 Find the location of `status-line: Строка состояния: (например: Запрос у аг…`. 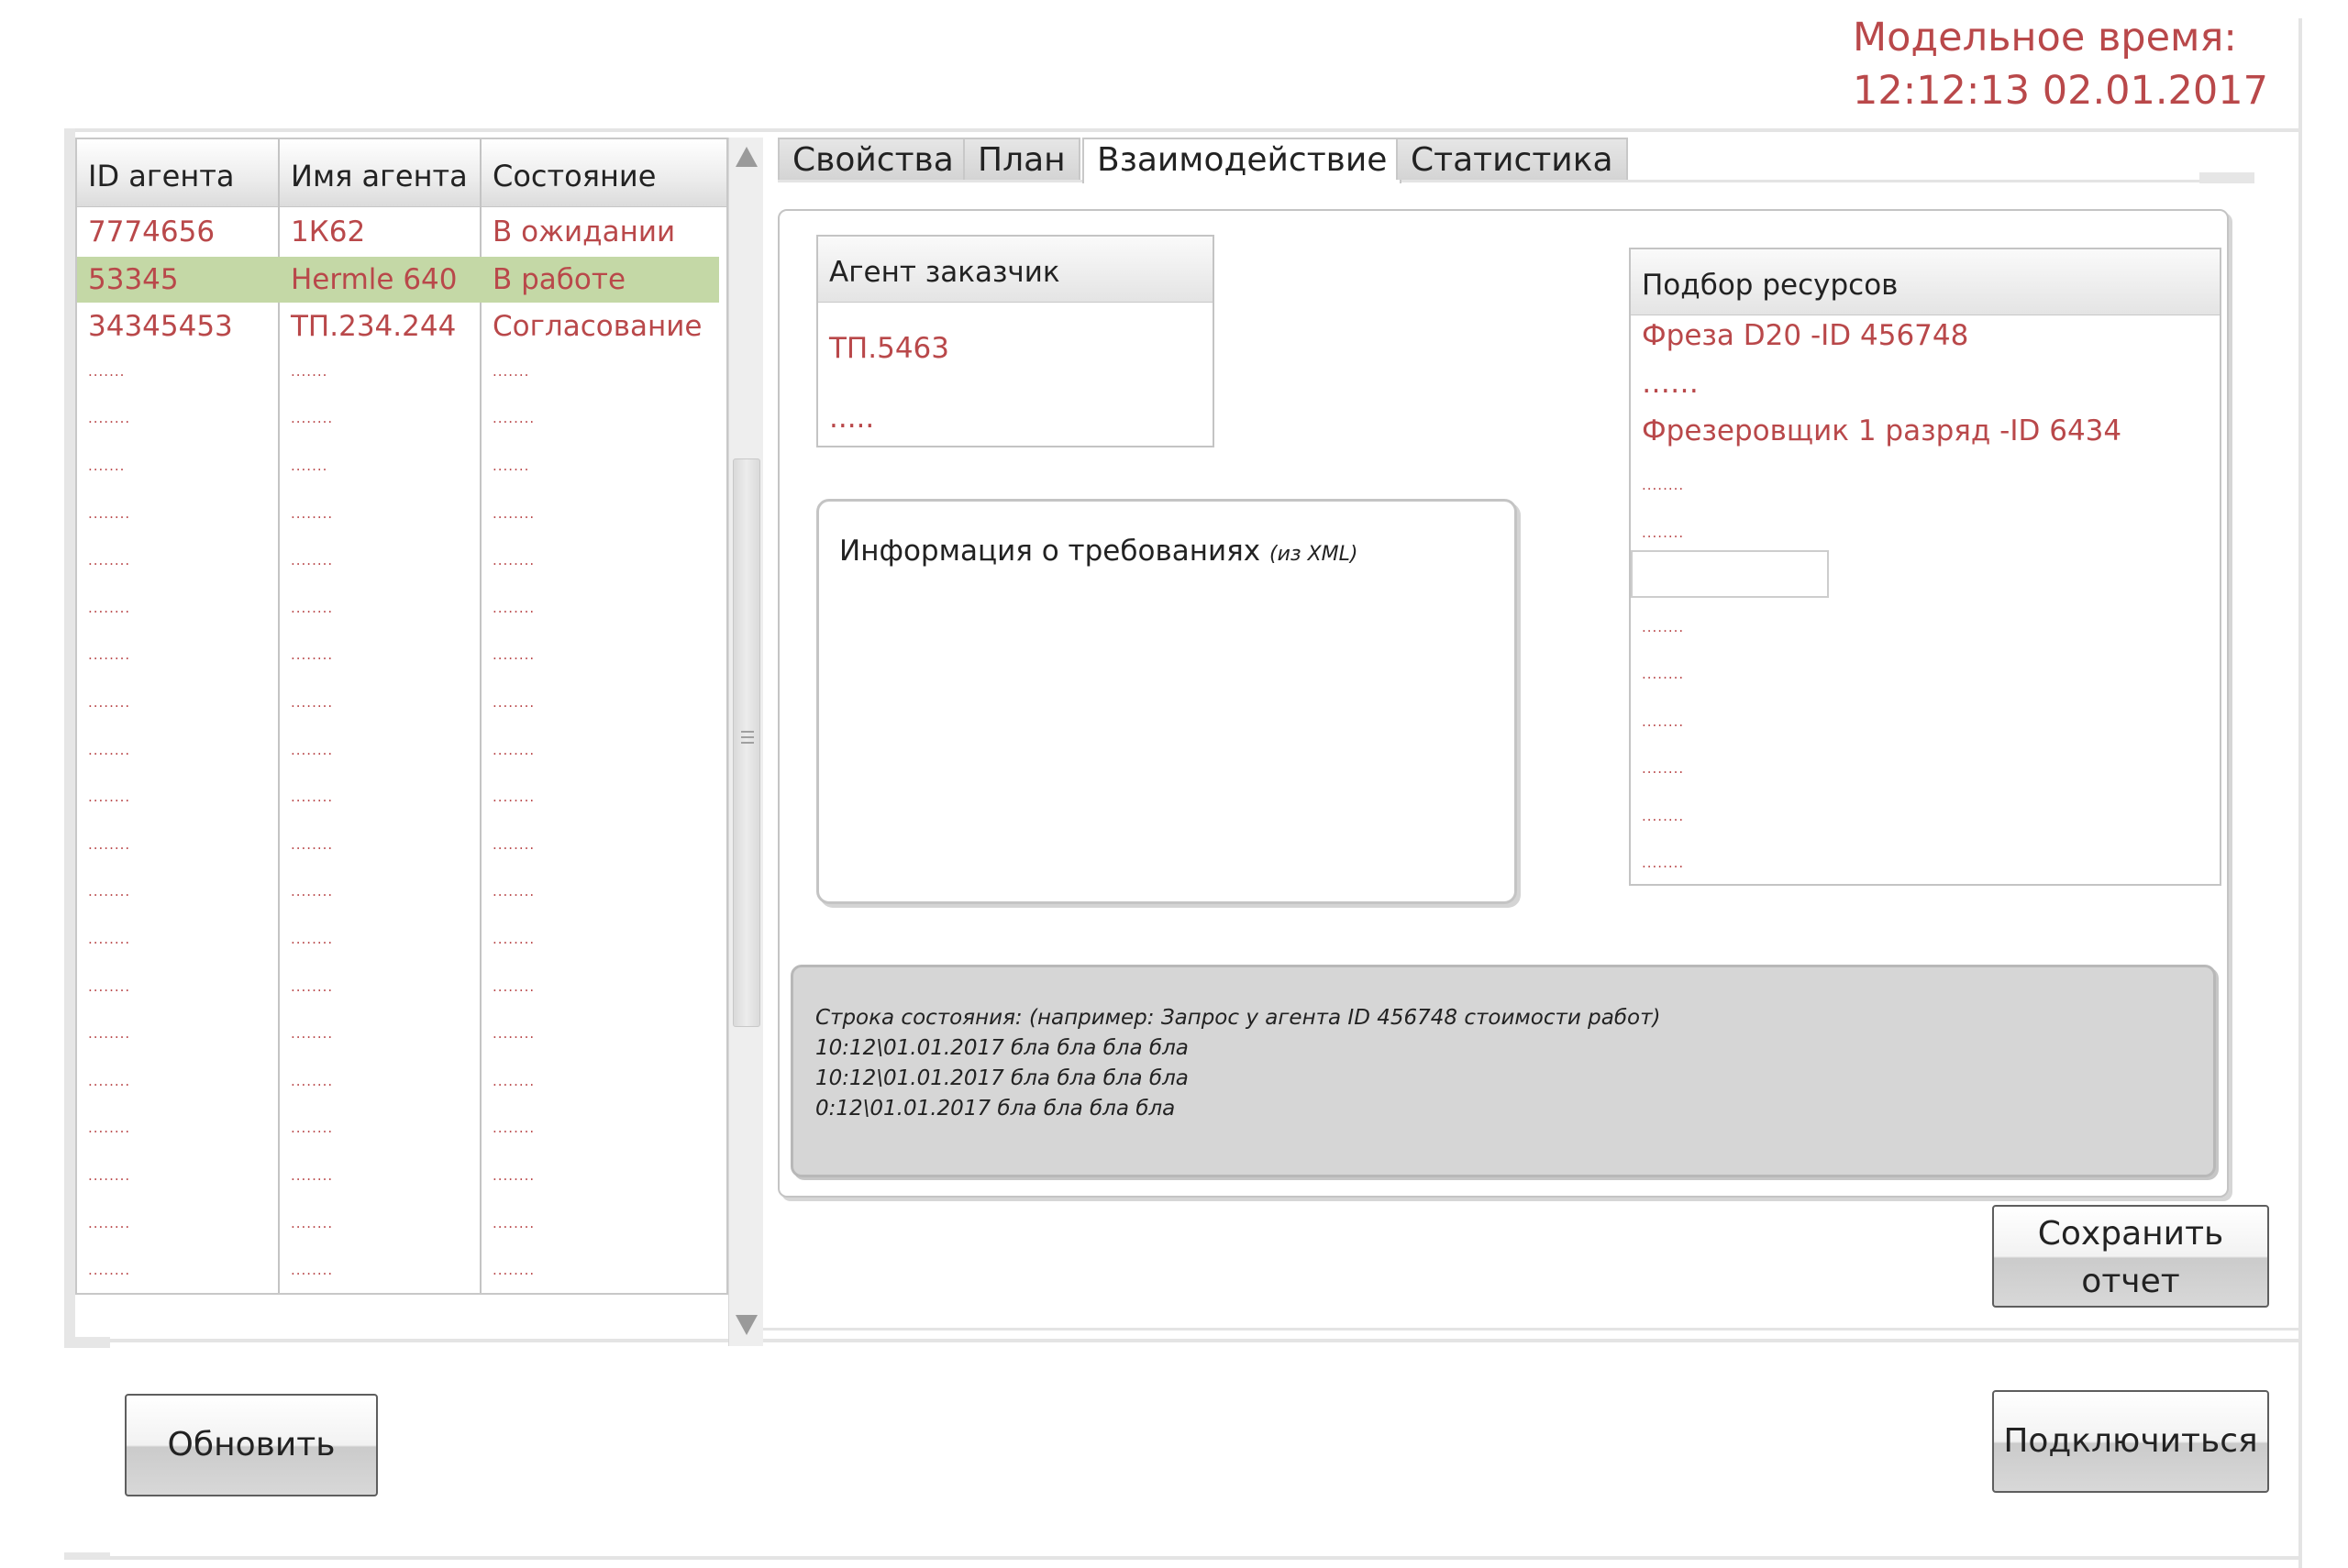

status-line: Строка состояния: (например: Запрос у аг… is located at coordinates (1238, 1018).